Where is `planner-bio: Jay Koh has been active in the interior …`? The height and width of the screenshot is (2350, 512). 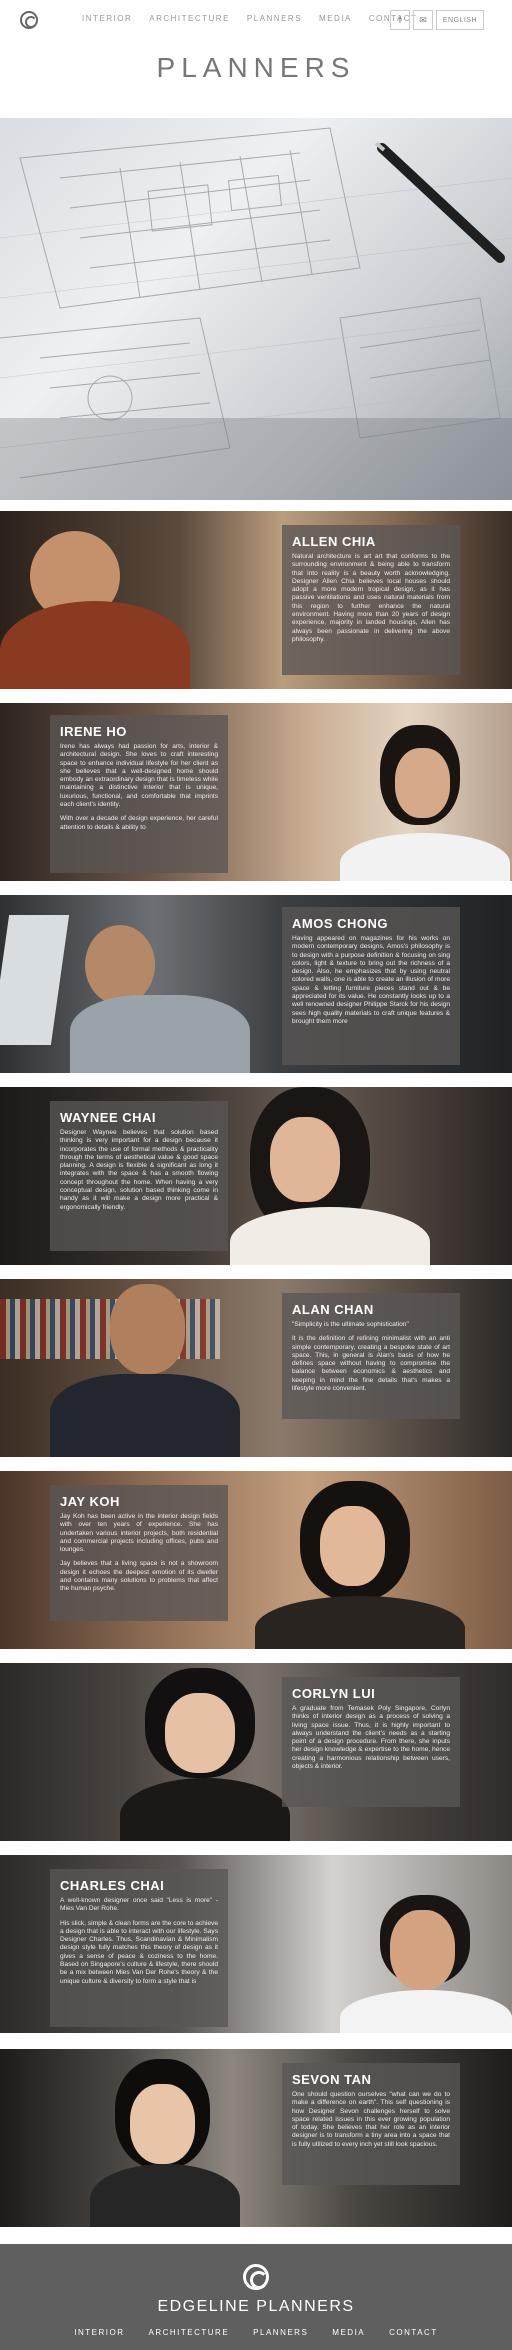
planner-bio: Jay Koh has been active in the interior … is located at coordinates (139, 1533).